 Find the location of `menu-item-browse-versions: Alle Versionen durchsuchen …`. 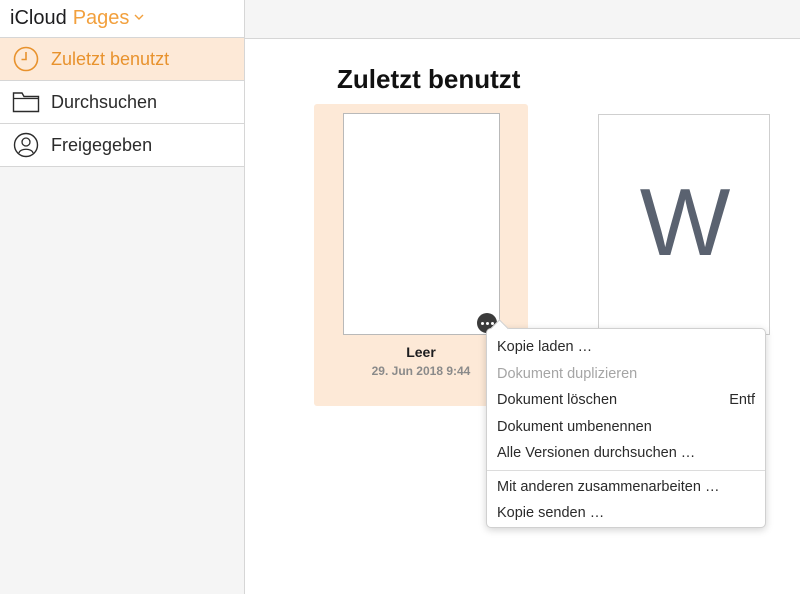

menu-item-browse-versions: Alle Versionen durchsuchen … is located at coordinates (626, 453).